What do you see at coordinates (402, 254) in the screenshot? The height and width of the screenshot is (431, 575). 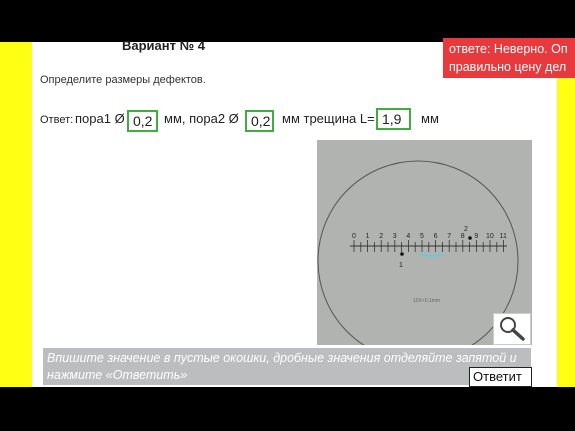 I see `defect-1-dot` at bounding box center [402, 254].